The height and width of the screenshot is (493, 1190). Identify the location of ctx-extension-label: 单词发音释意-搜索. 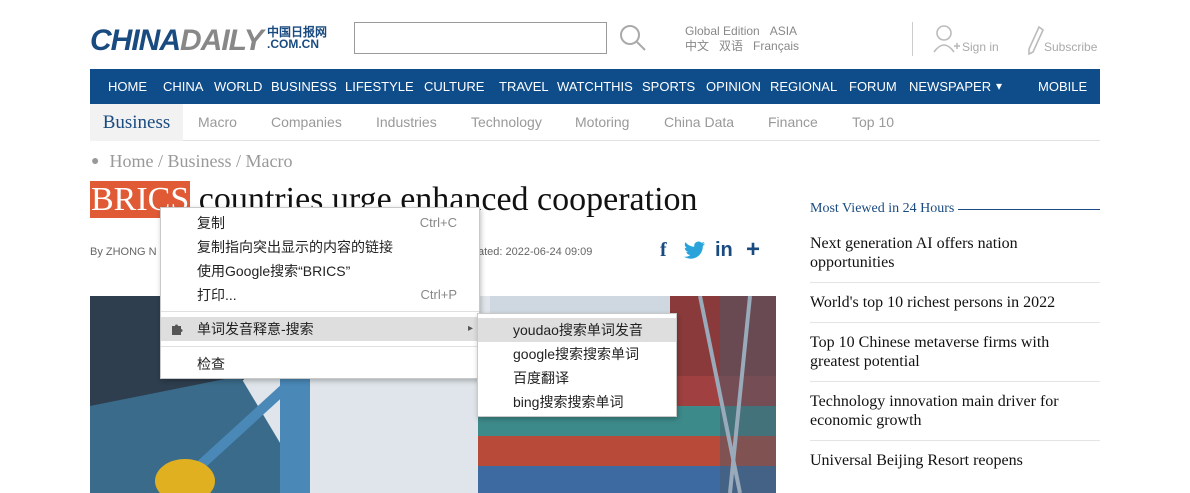
(255, 329).